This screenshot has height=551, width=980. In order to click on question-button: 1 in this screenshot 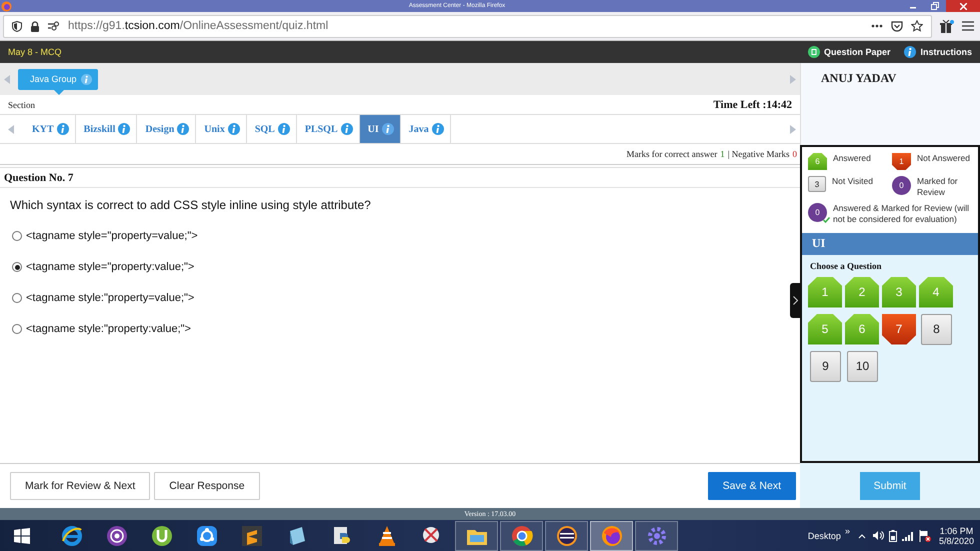, I will do `click(825, 292)`.